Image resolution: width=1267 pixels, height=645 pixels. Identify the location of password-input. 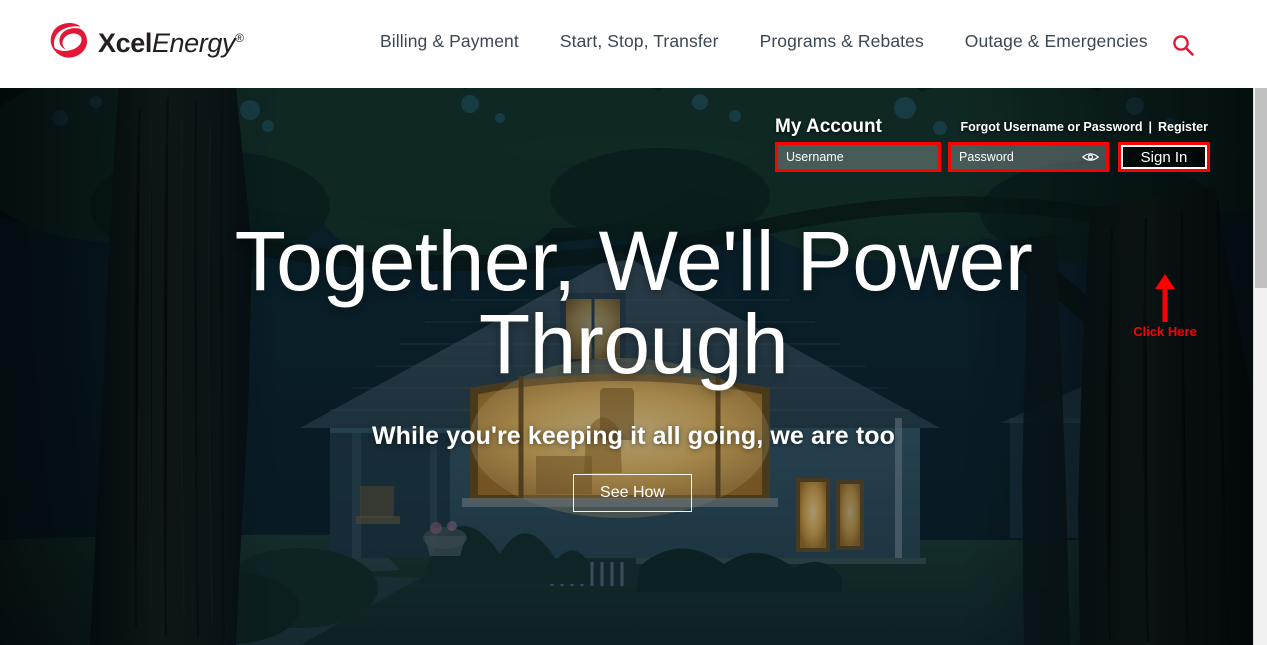
(1028, 157).